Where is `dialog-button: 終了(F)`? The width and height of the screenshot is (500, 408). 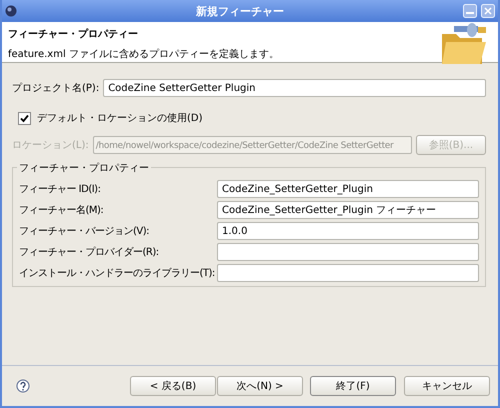 dialog-button: 終了(F) is located at coordinates (353, 386).